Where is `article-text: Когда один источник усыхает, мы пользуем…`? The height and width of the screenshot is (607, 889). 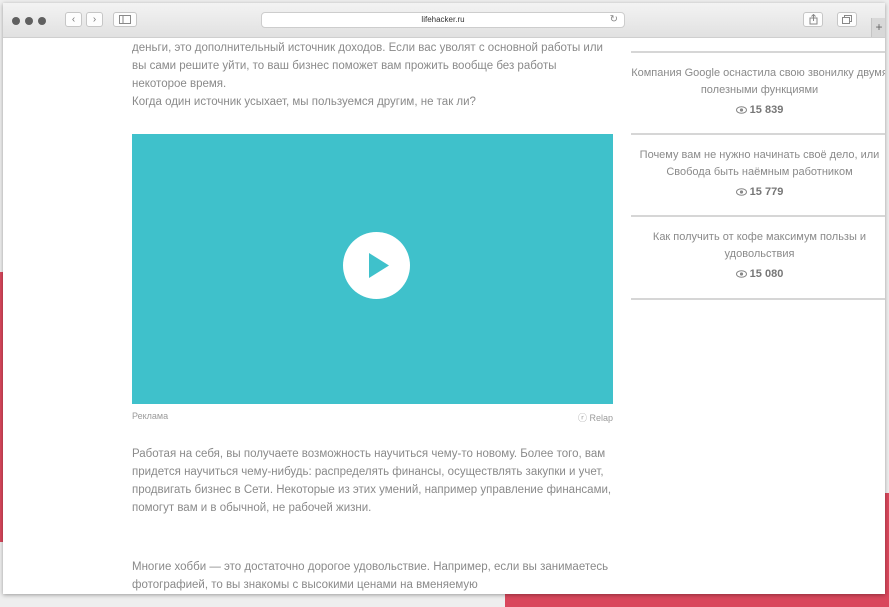
article-text: Когда один источник усыхает, мы пользуем… is located at coordinates (304, 102).